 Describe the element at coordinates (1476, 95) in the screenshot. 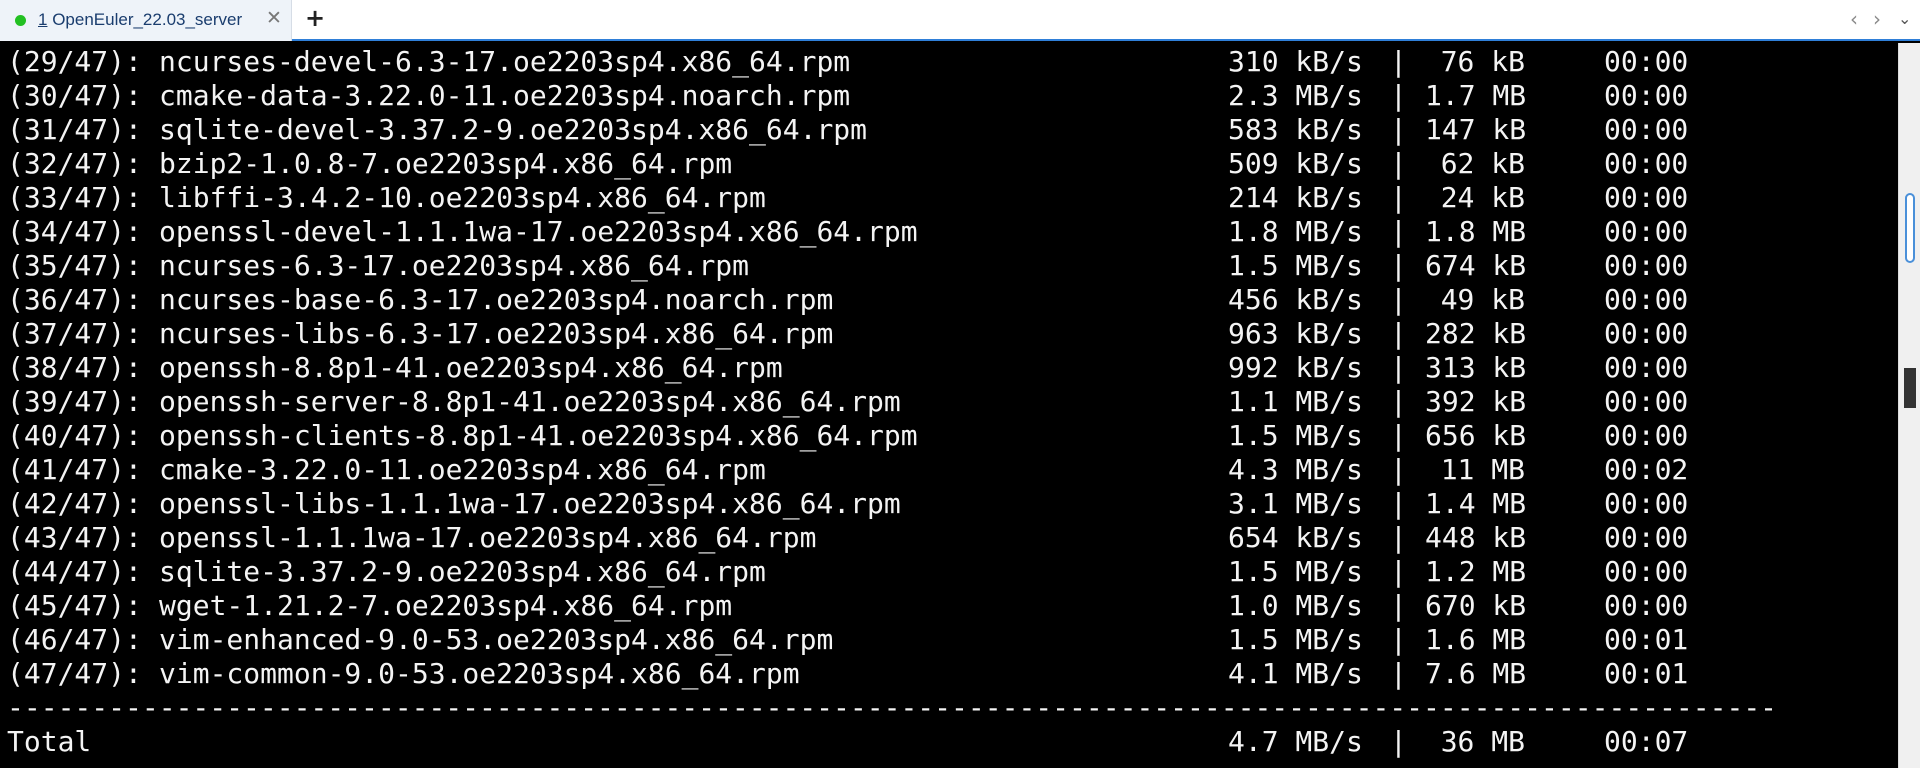

I see `download-size: 1.7 MB` at that location.